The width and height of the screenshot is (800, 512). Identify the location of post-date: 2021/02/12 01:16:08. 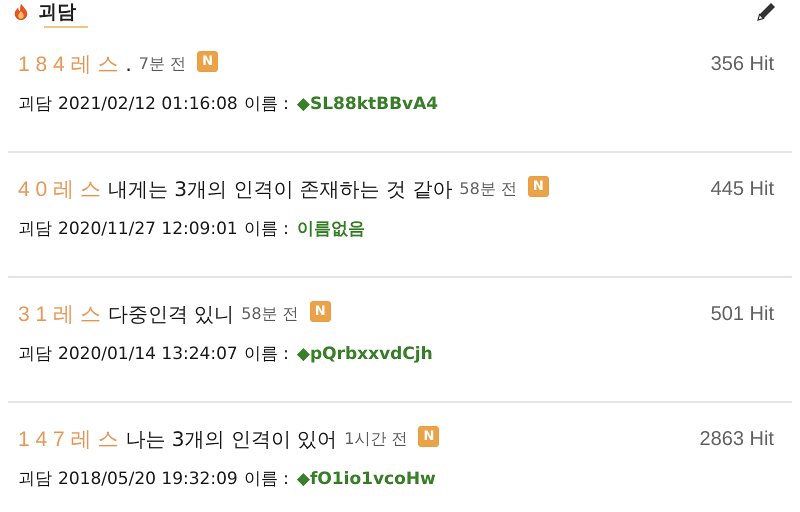
(148, 104).